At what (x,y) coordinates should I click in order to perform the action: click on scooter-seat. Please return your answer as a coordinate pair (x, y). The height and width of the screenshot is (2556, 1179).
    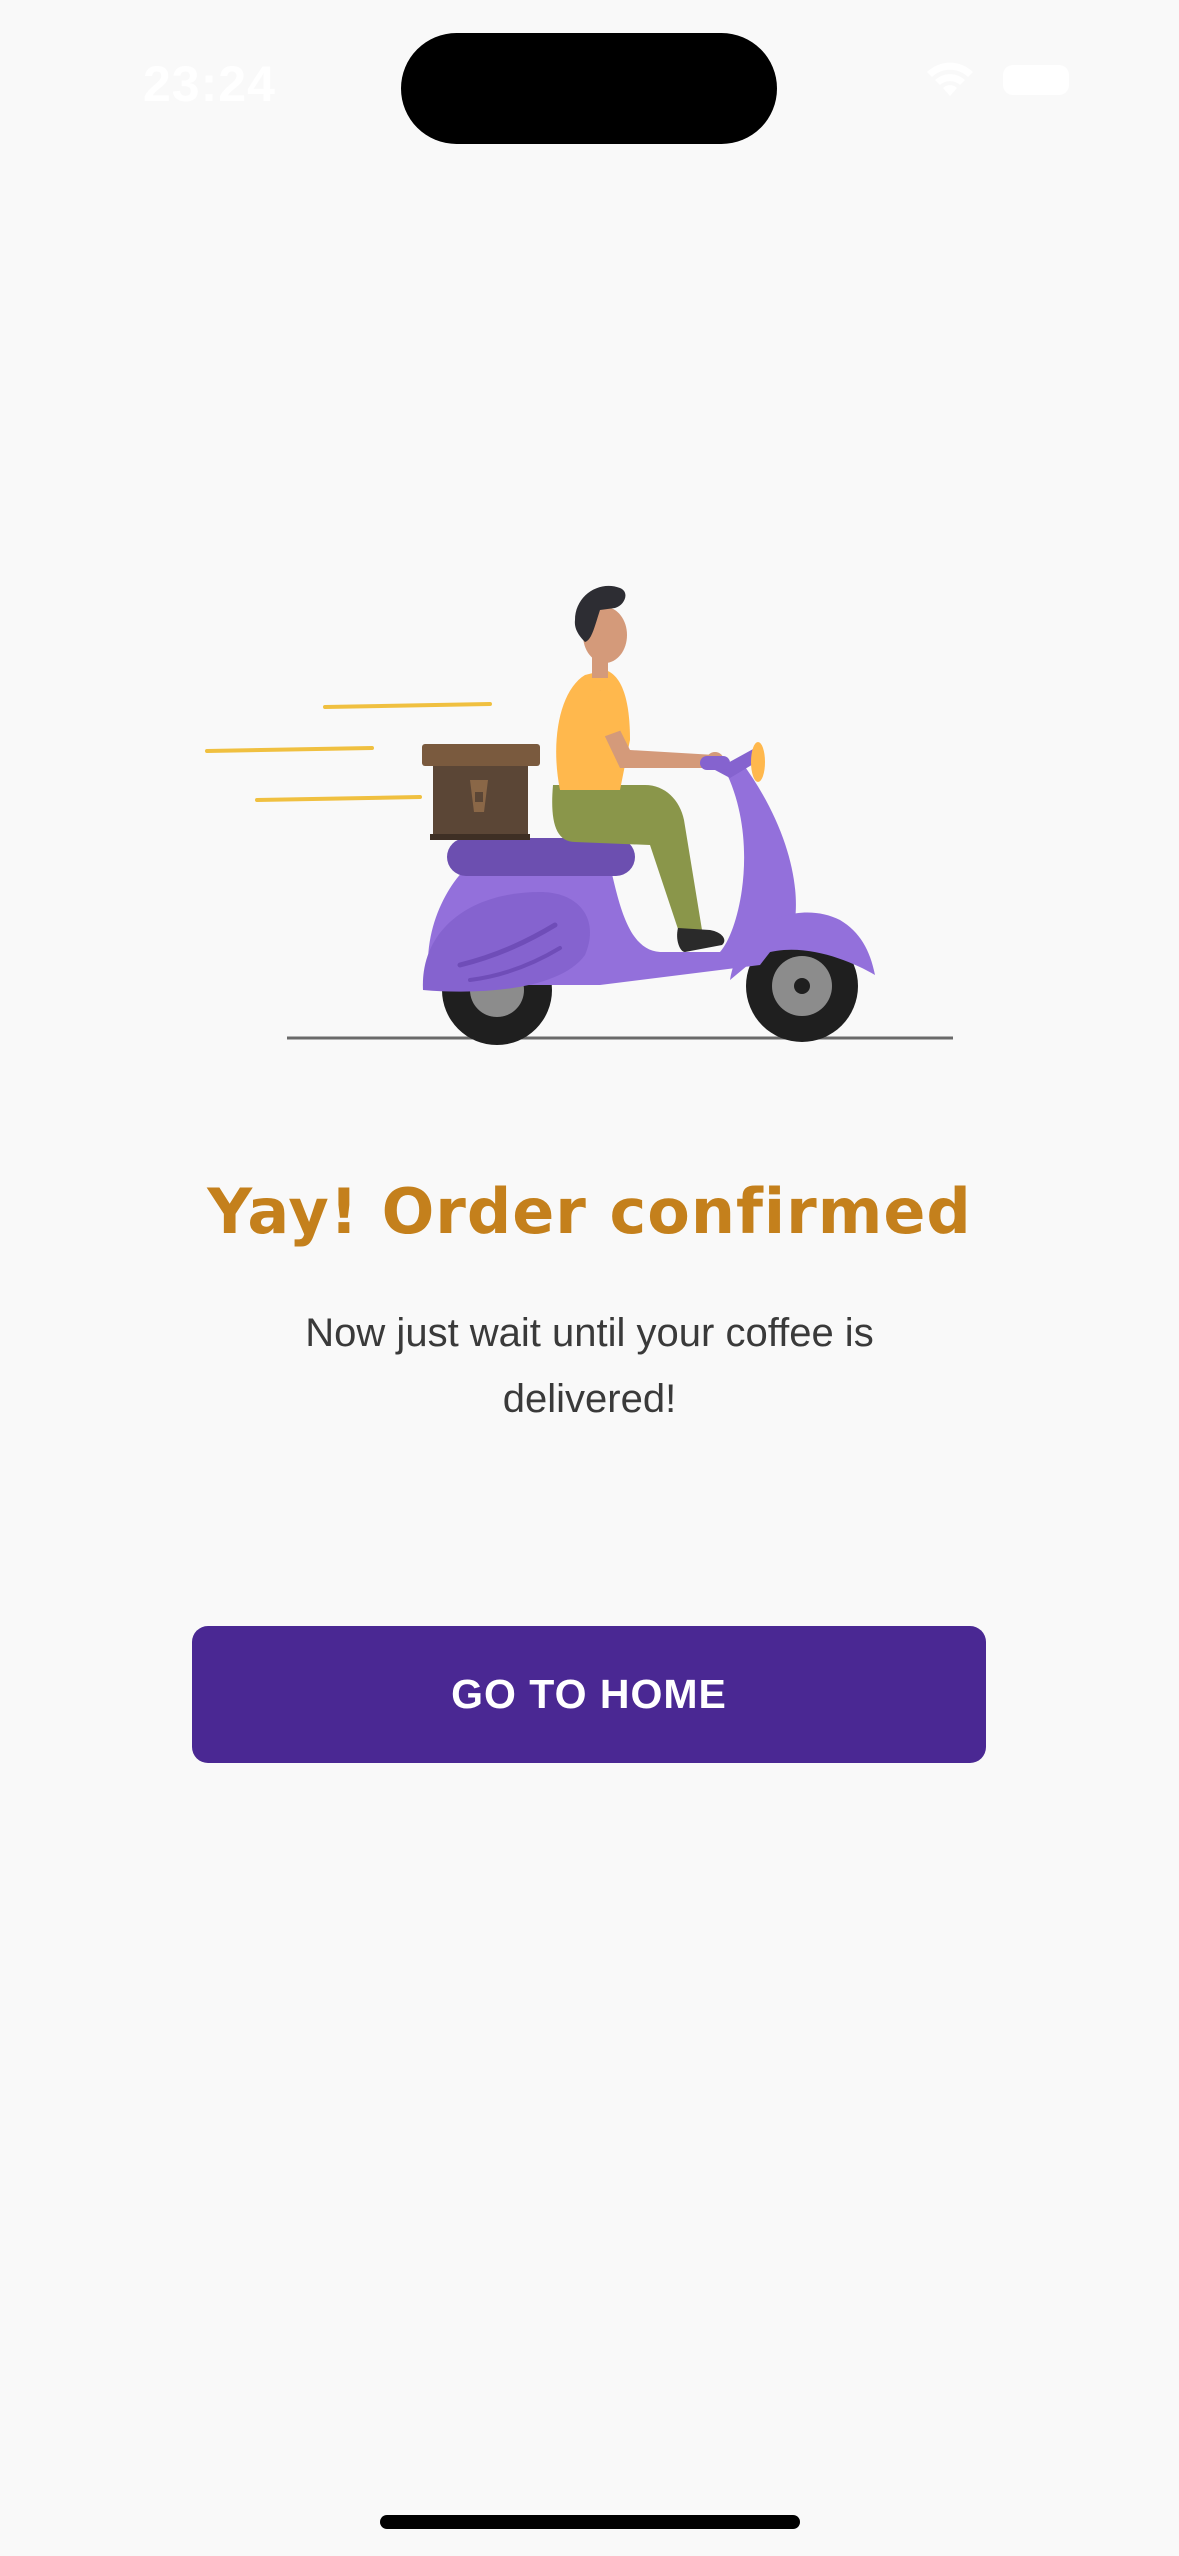
    Looking at the image, I should click on (541, 857).